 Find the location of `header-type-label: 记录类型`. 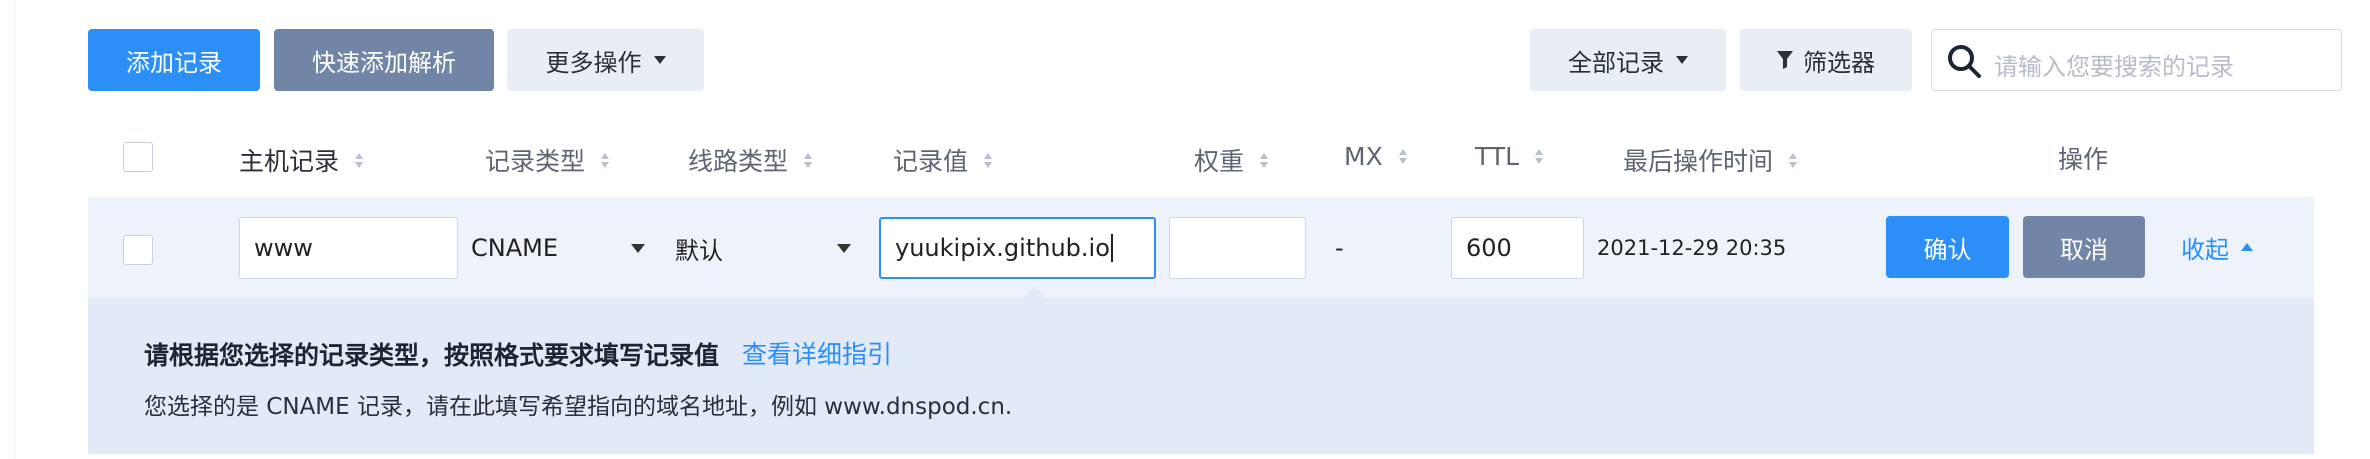

header-type-label: 记录类型 is located at coordinates (535, 161).